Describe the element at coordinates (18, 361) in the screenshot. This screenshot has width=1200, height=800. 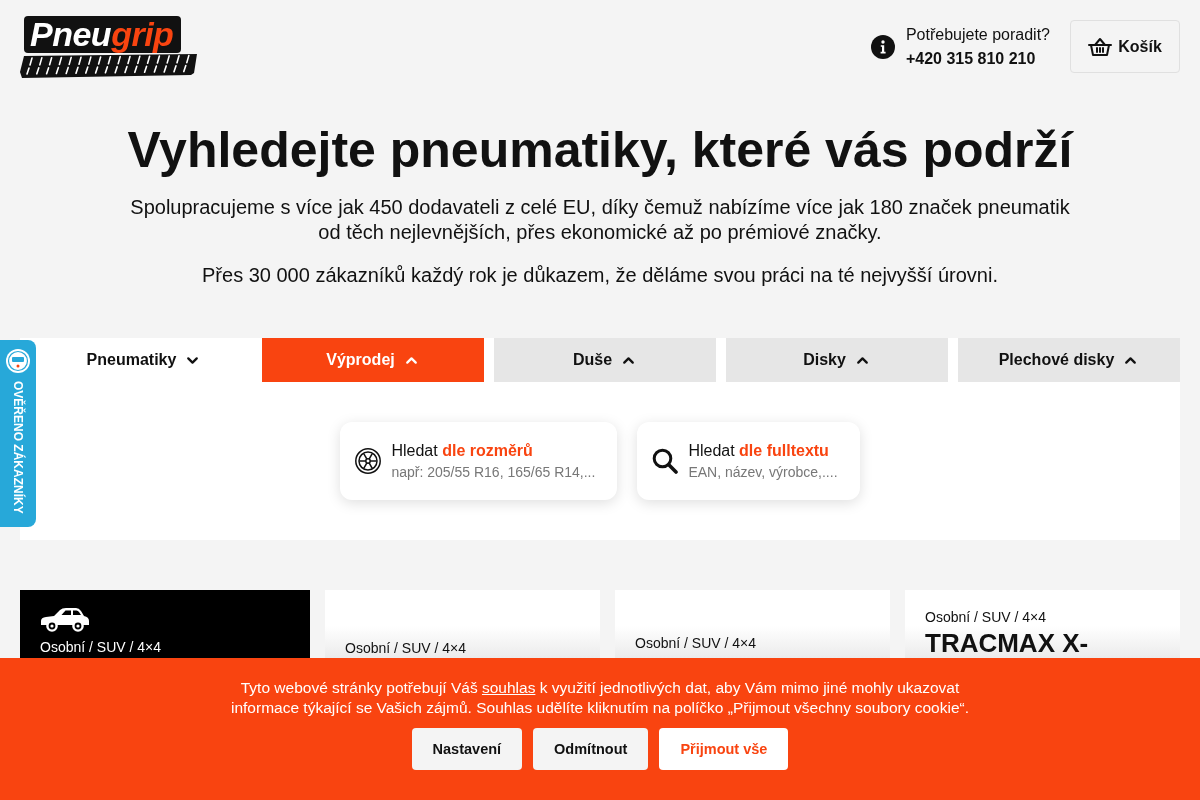
I see `seal-icon` at that location.